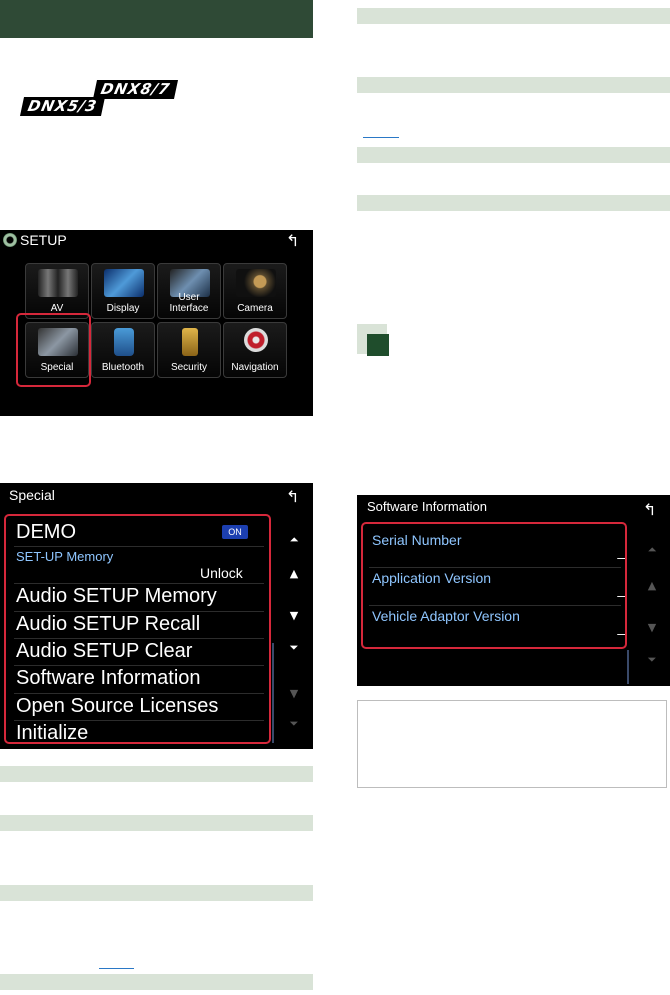 The width and height of the screenshot is (670, 995). Describe the element at coordinates (189, 291) in the screenshot. I see `tile-user-interface: User Interface` at that location.